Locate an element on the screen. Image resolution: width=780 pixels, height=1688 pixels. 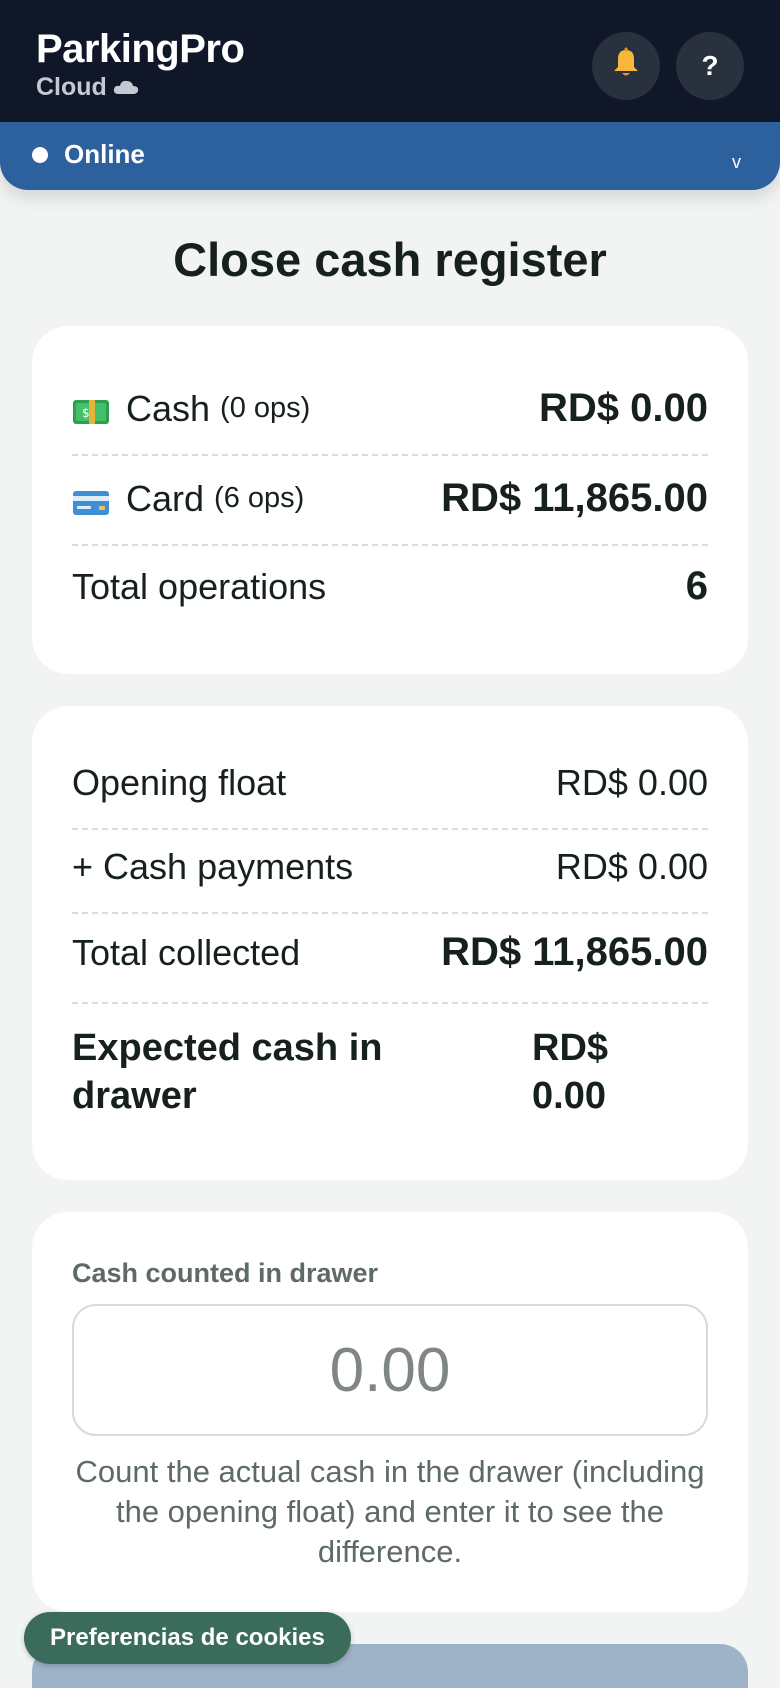
total-operations-label: Total operations is located at coordinates (199, 586).